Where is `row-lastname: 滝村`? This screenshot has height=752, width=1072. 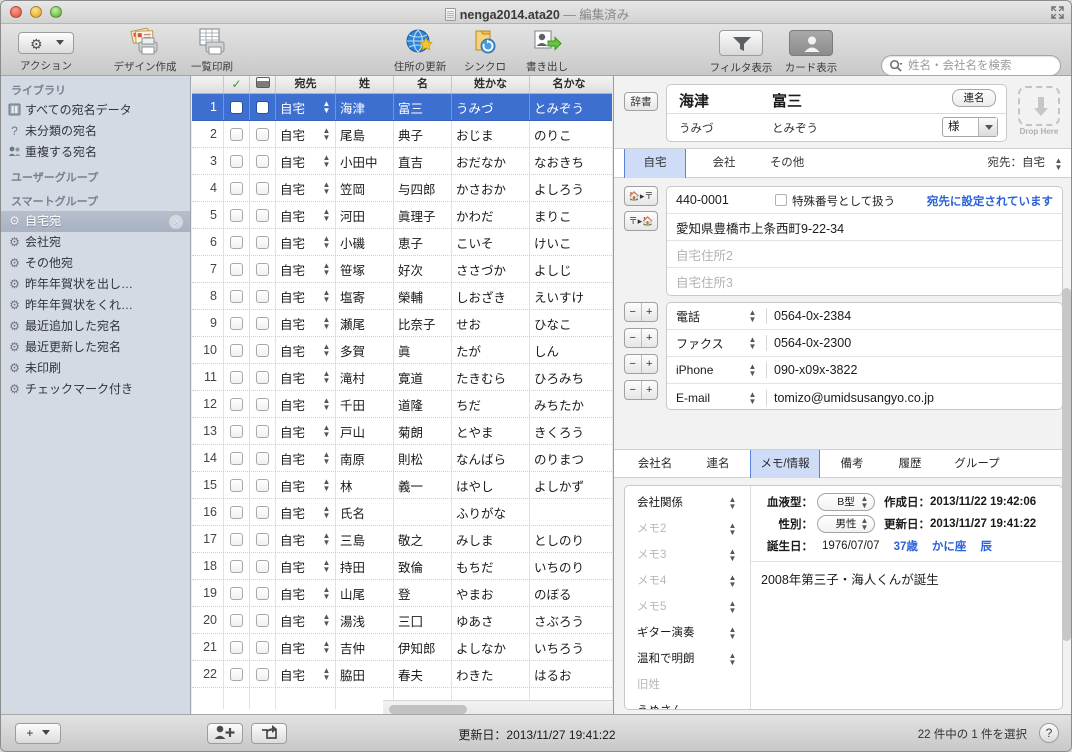
row-lastname: 滝村 is located at coordinates (365, 377).